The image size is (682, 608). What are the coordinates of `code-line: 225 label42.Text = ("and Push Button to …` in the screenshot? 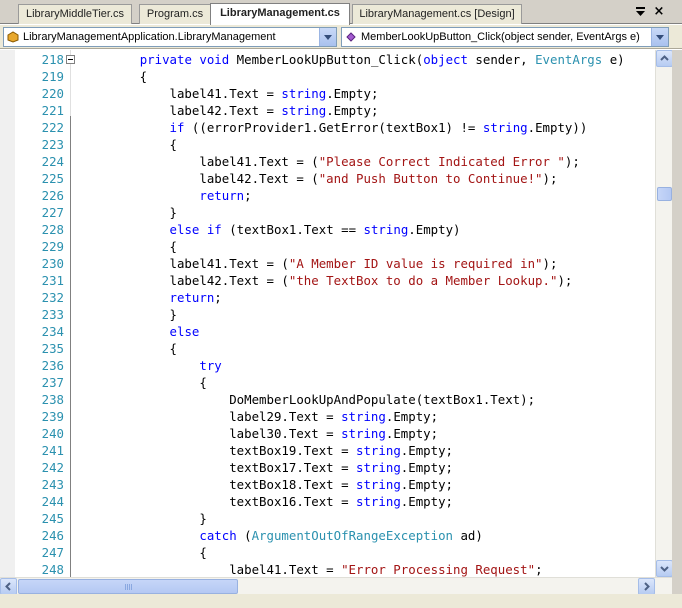 It's located at (336, 178).